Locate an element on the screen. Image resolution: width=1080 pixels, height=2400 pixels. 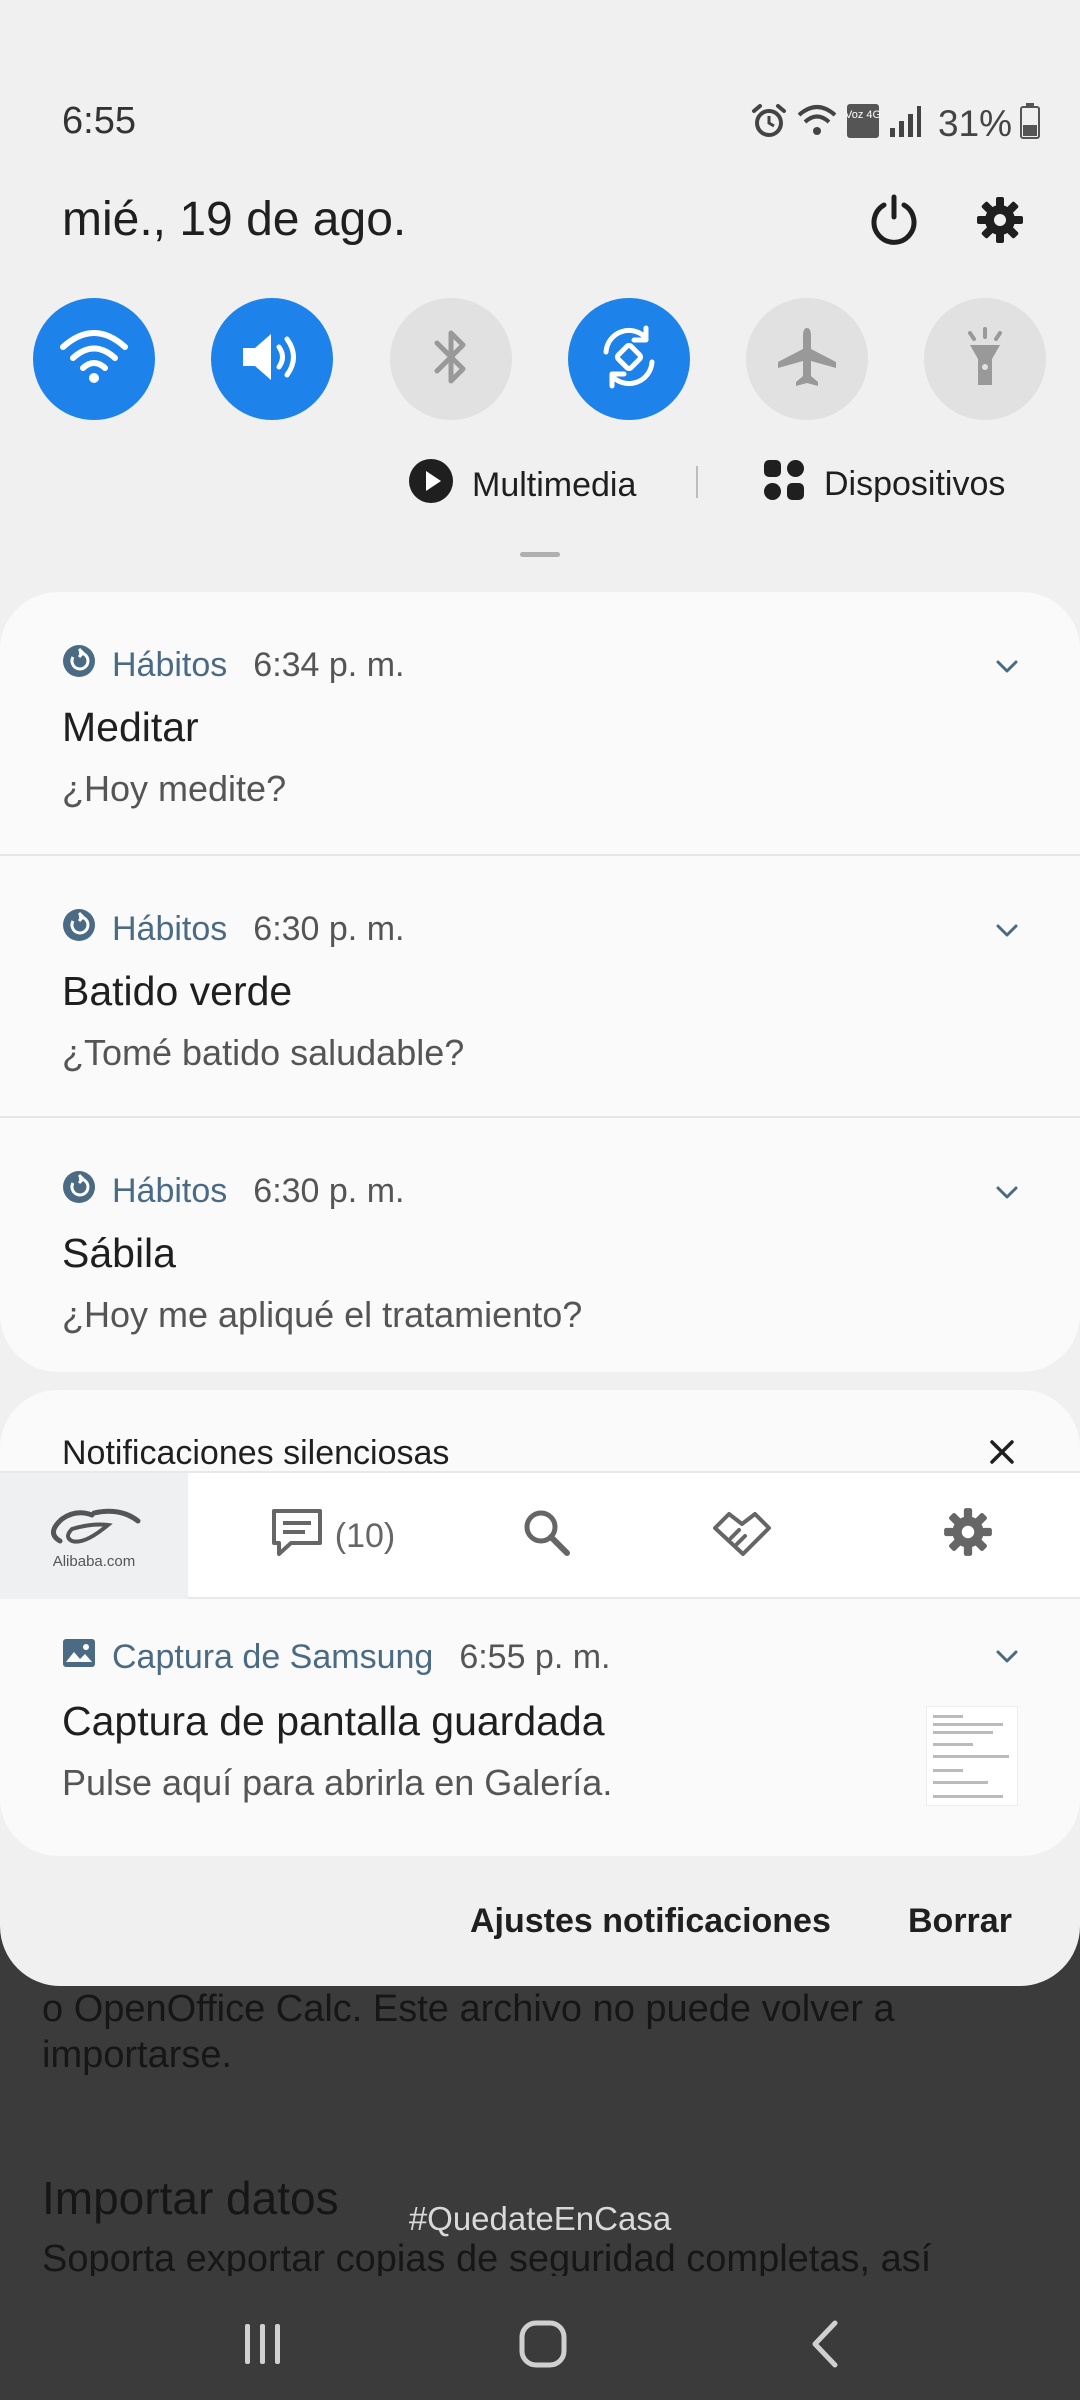
notification-body: ¿Hoy medite? is located at coordinates (174, 788).